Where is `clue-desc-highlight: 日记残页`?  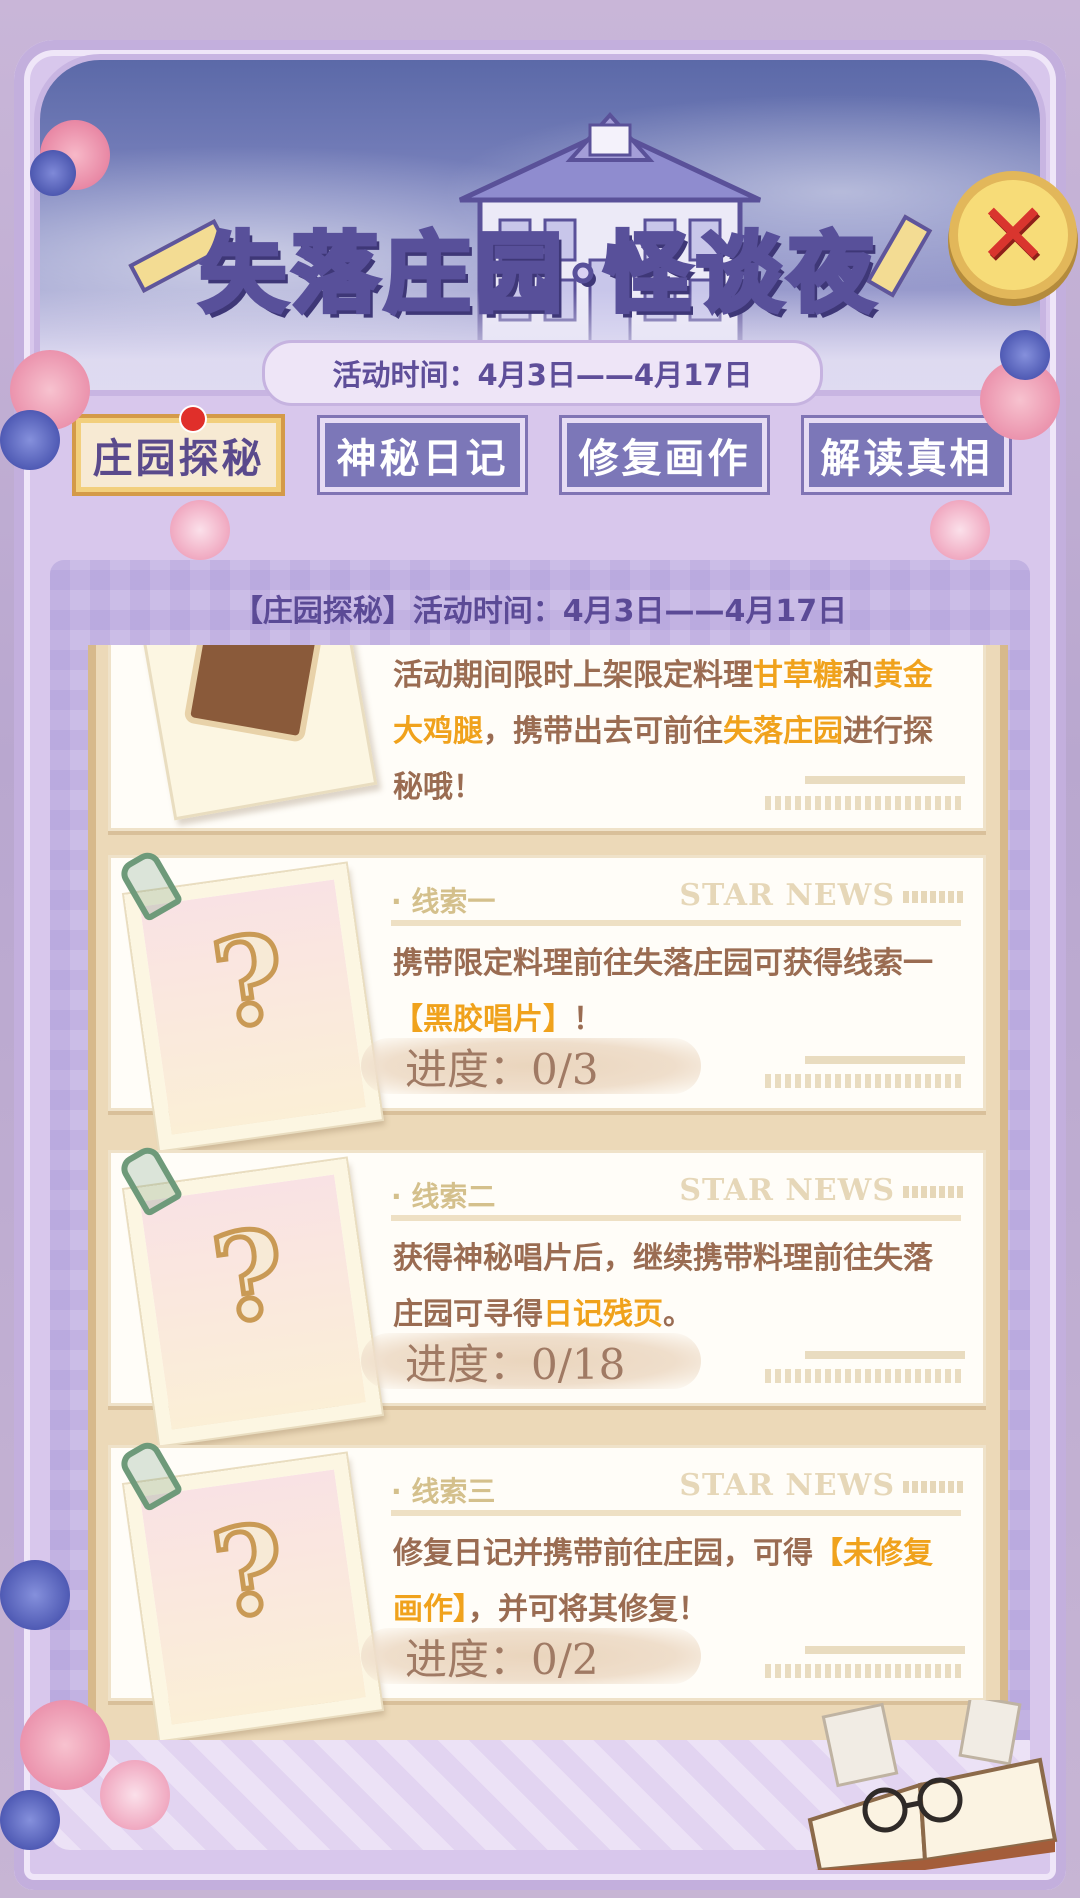 clue-desc-highlight: 日记残页 is located at coordinates (603, 1314).